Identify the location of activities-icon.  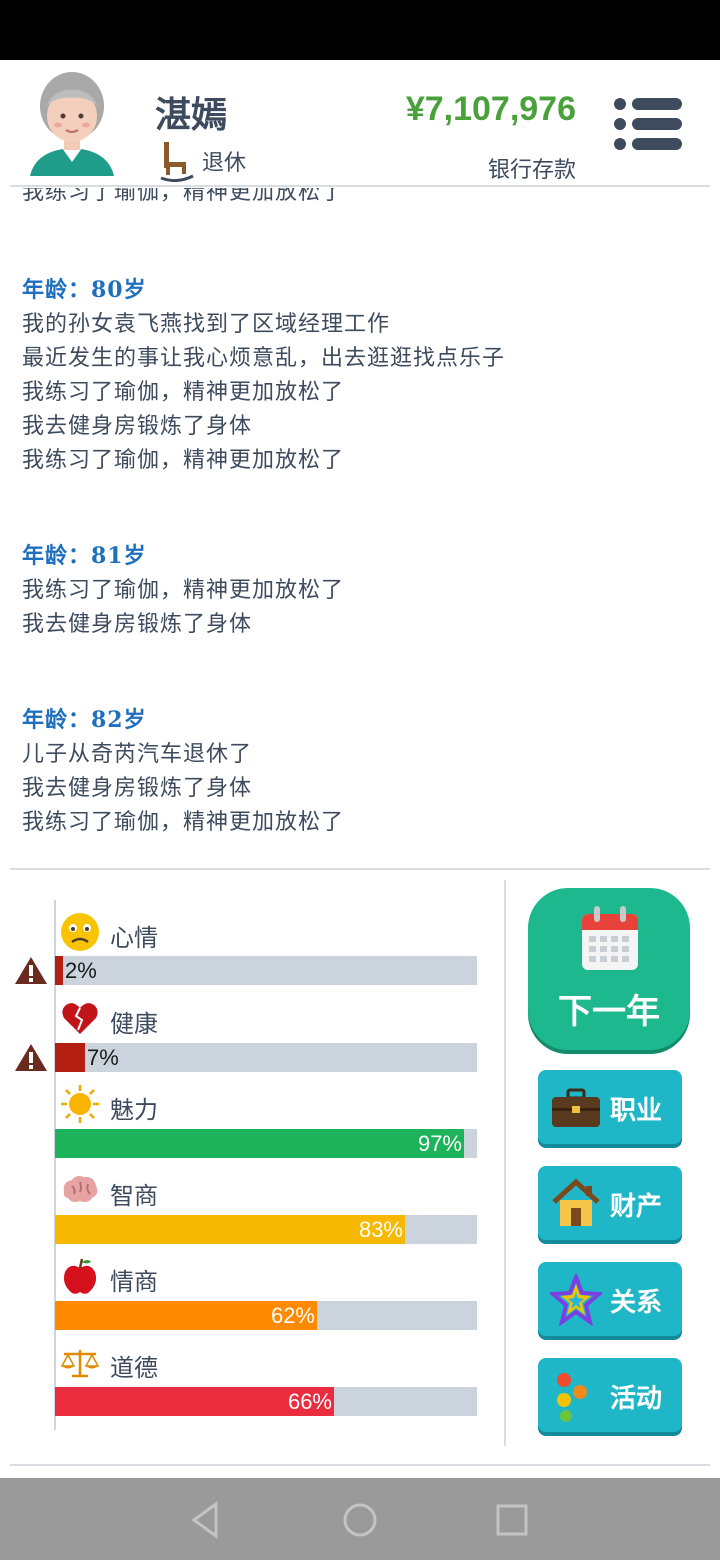
(572, 1397).